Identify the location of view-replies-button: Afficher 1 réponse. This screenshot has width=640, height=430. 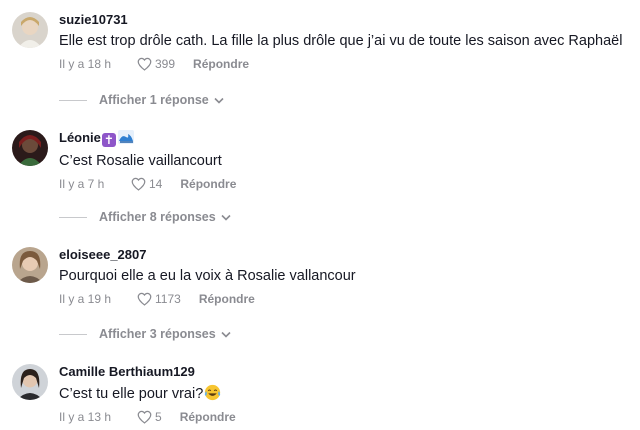
(141, 100).